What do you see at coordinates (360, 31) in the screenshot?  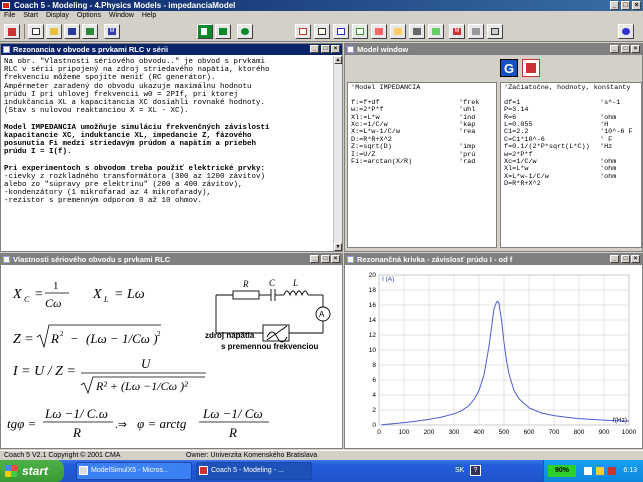 I see `table-window-icon` at bounding box center [360, 31].